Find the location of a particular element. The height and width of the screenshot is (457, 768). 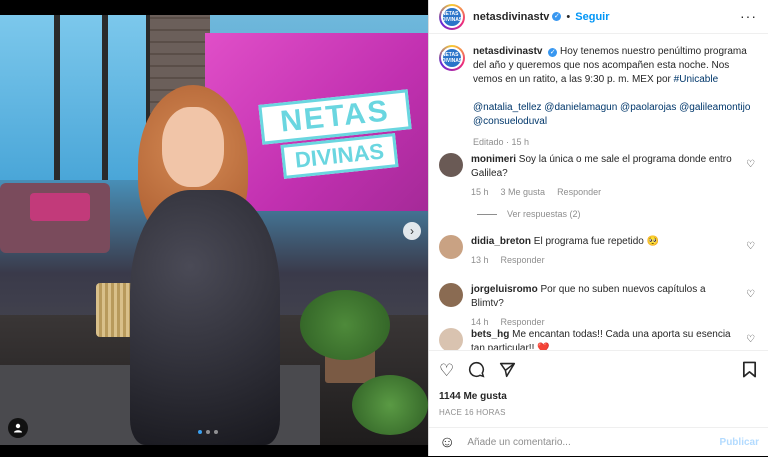

hashtag-link: #Unicable is located at coordinates (696, 79).